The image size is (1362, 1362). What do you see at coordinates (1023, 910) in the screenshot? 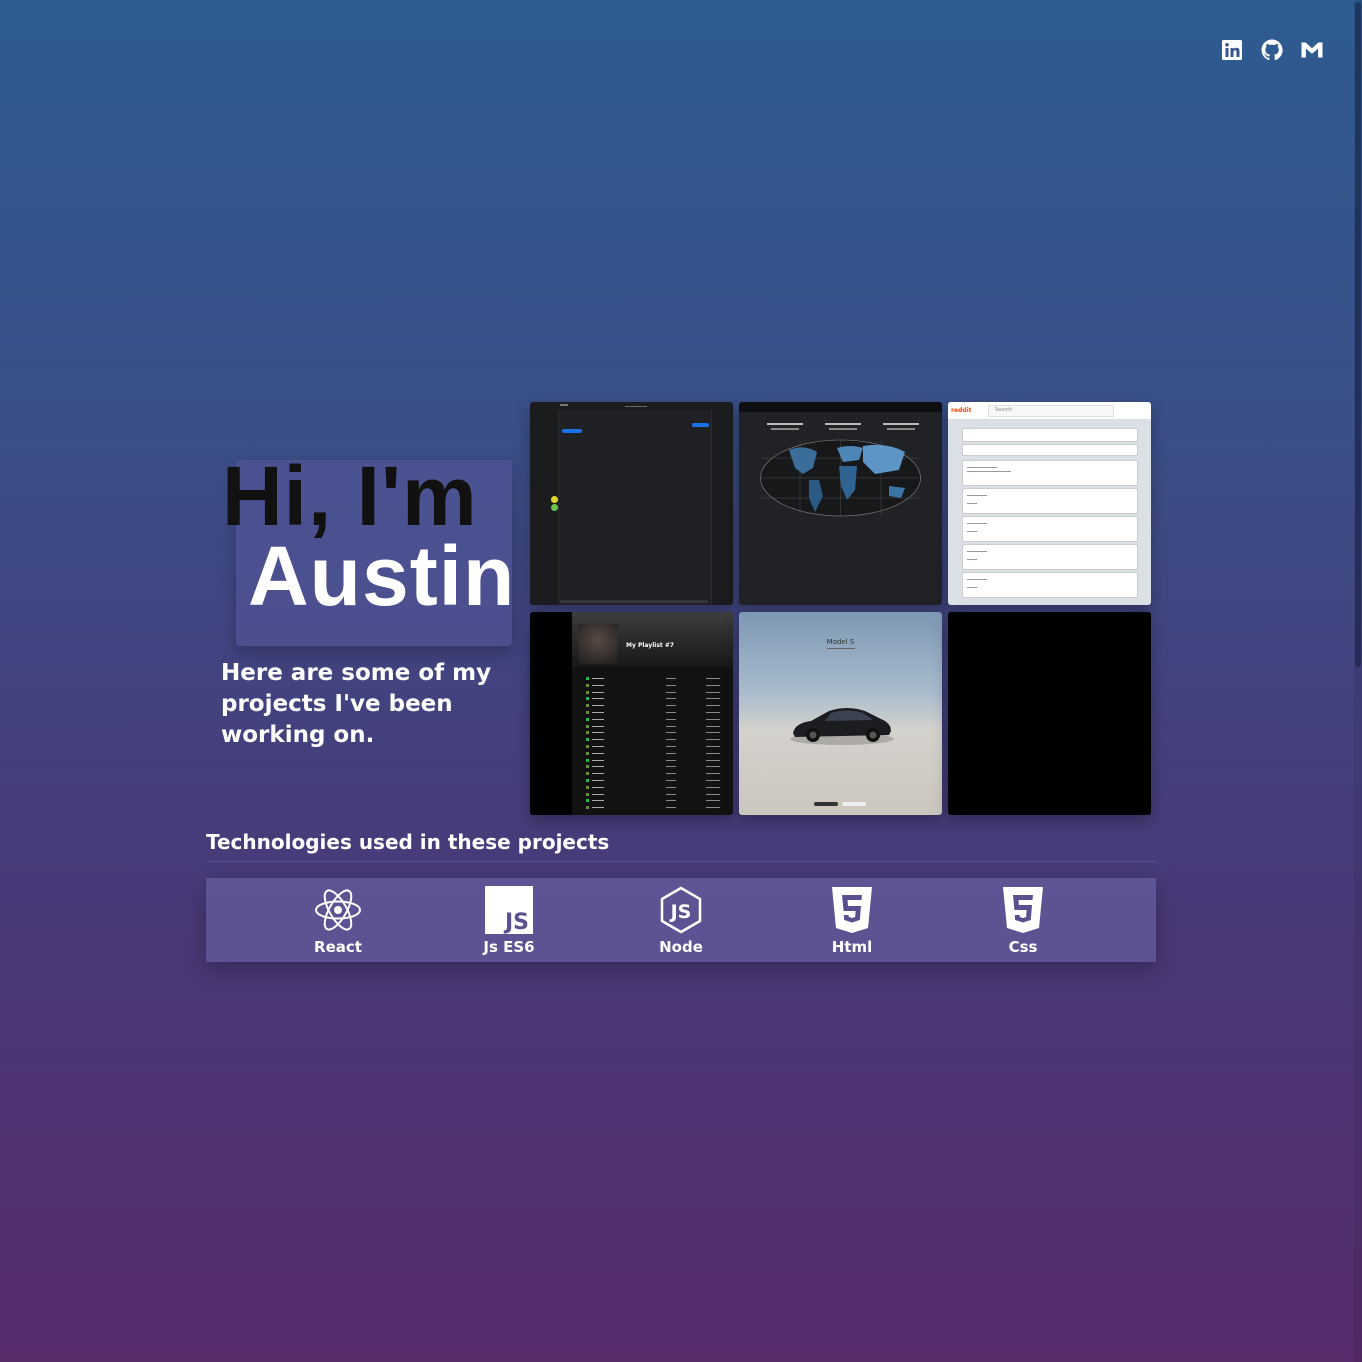
I see `css3-icon` at bounding box center [1023, 910].